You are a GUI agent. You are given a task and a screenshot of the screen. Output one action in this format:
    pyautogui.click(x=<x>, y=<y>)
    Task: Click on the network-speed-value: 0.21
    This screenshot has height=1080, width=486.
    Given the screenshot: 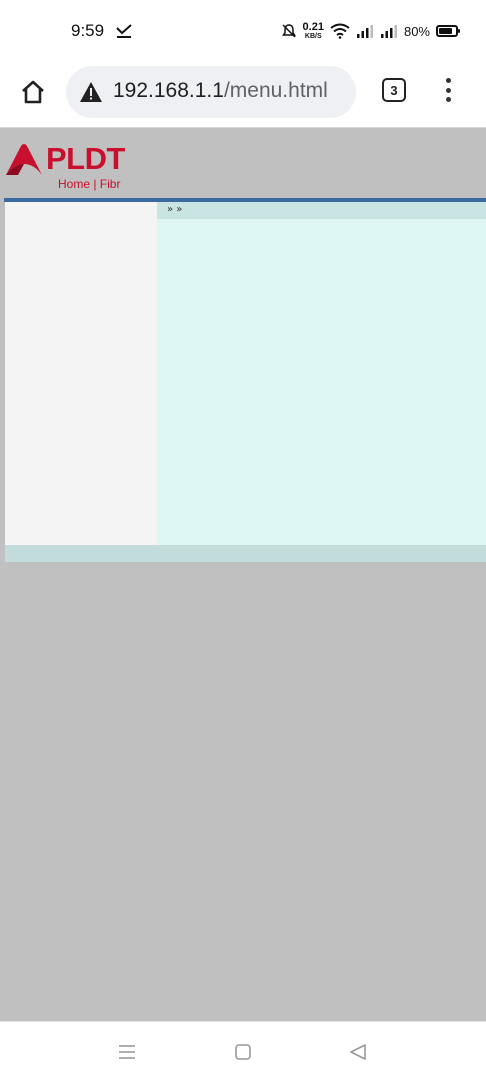 What is the action you would take?
    pyautogui.click(x=313, y=26)
    